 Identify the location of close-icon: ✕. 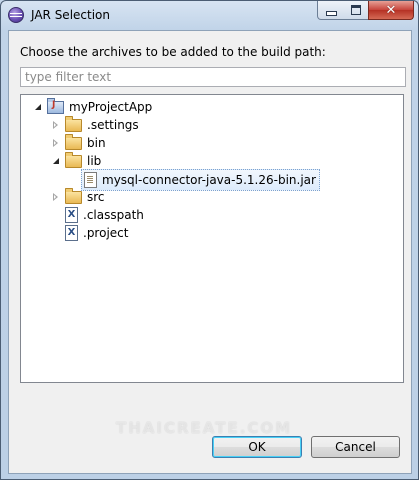
(391, 10).